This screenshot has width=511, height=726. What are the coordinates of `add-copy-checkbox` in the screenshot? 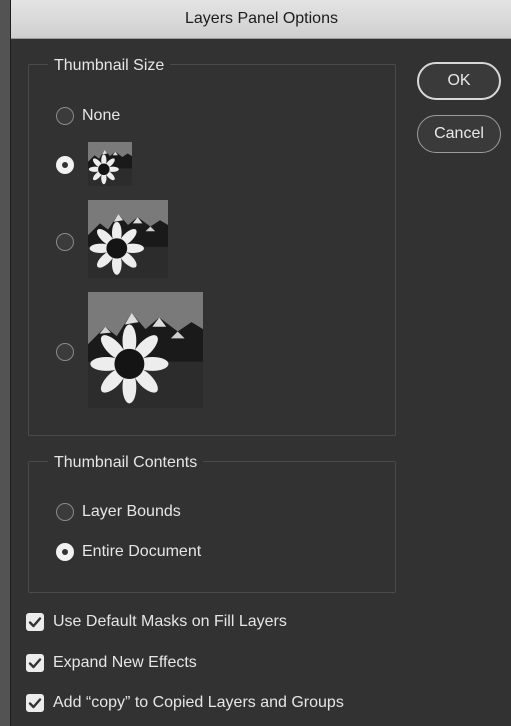 It's located at (35, 703).